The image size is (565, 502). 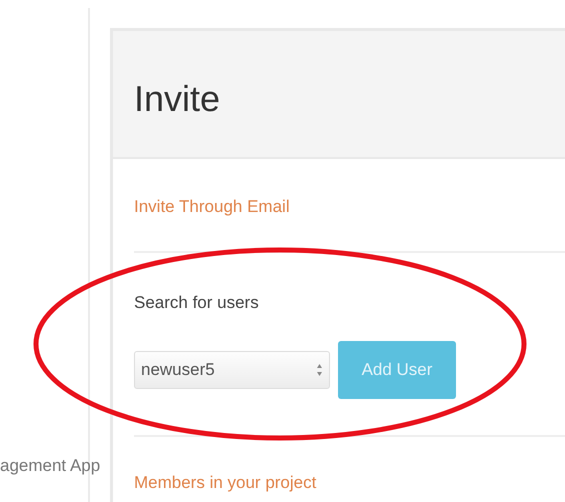 I want to click on app-name: agement App, so click(x=50, y=466).